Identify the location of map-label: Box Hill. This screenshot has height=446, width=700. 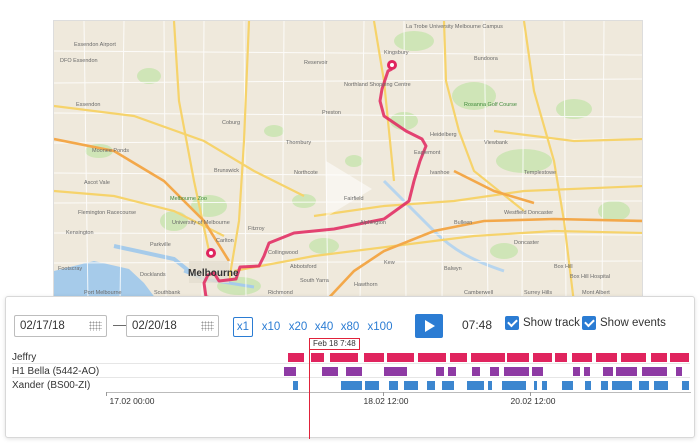
(563, 267).